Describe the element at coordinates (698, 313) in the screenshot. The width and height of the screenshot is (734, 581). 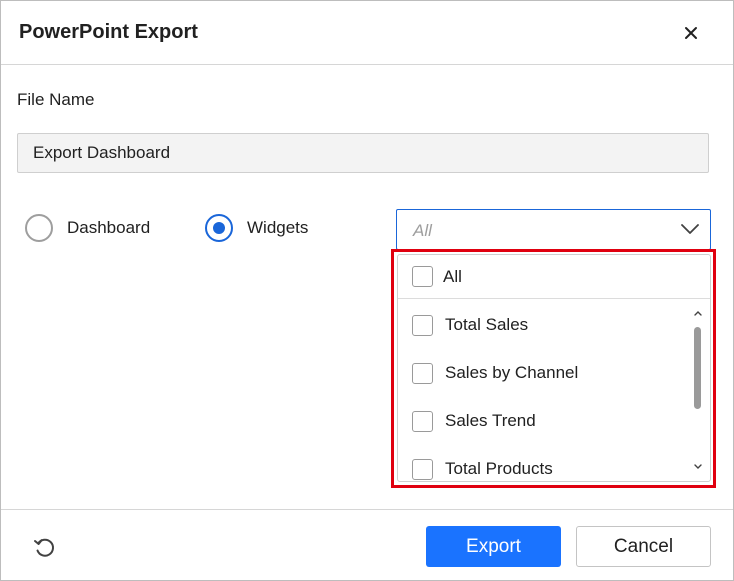
I see `scroll-up-arrow-icon` at that location.